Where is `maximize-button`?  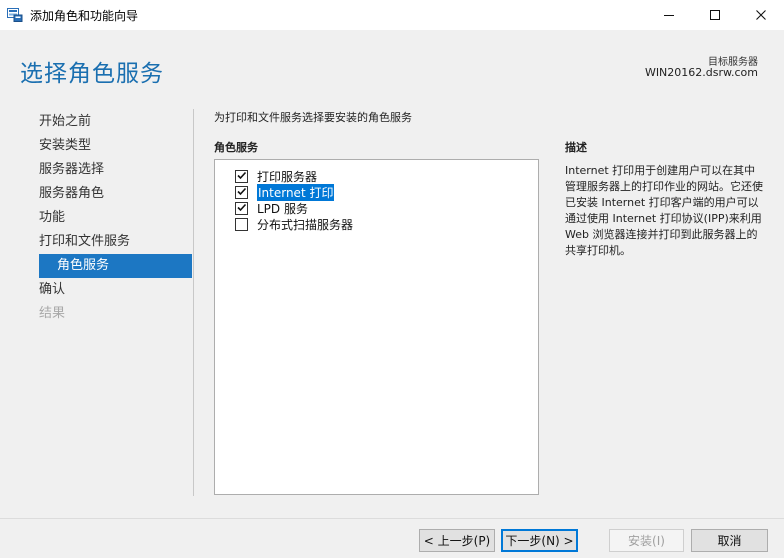 maximize-button is located at coordinates (715, 15).